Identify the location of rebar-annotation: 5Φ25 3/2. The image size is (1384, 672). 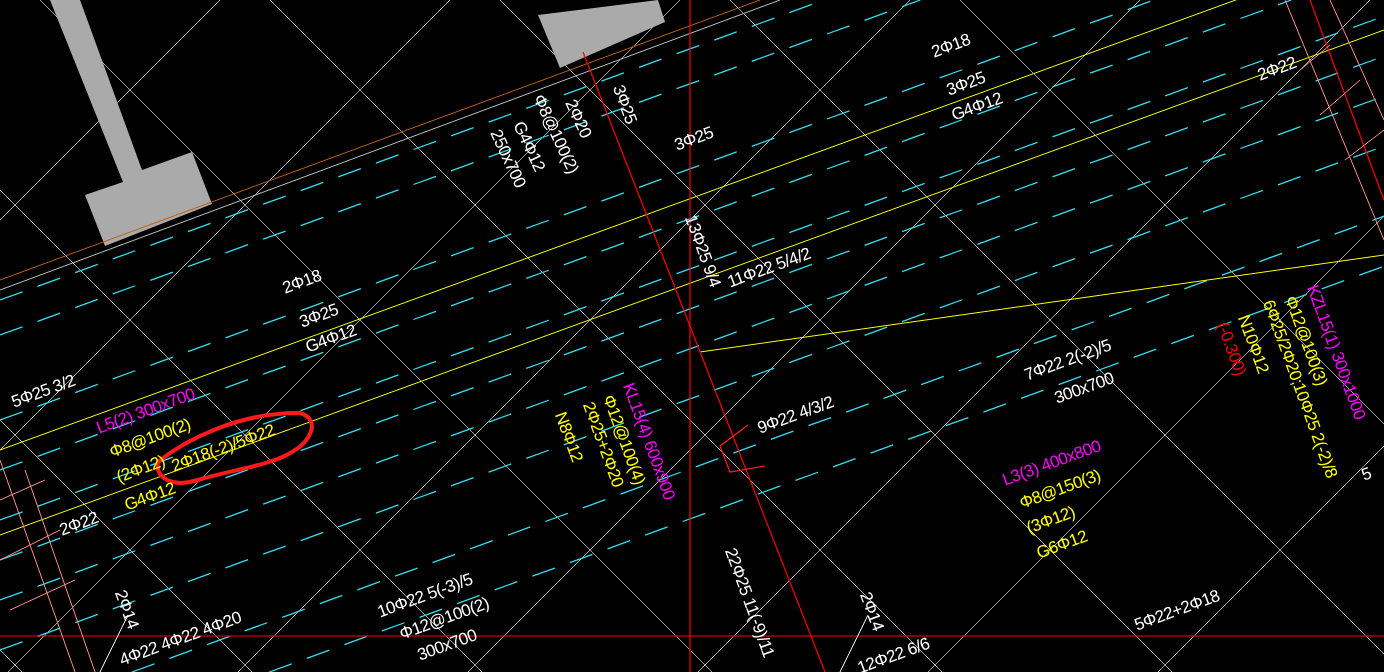
(43, 391).